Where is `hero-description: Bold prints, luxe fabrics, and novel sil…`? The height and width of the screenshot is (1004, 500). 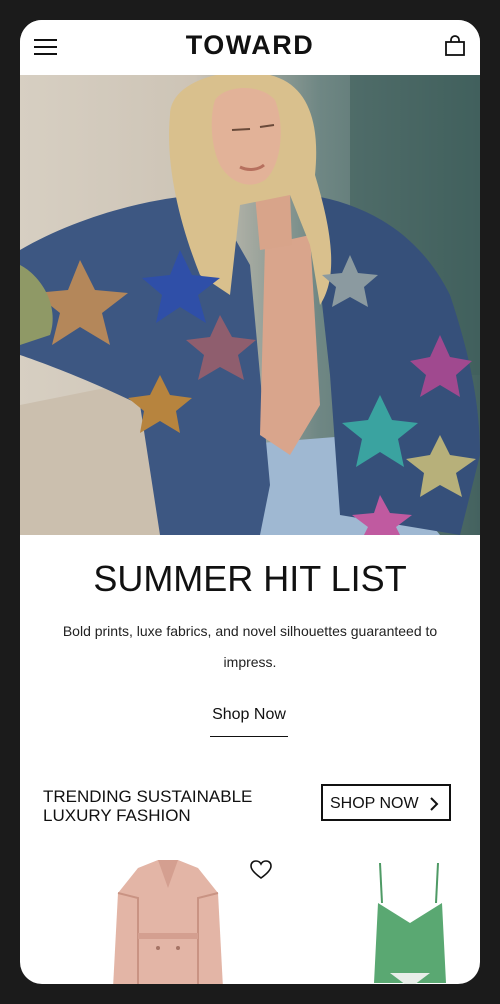
hero-description: Bold prints, luxe fabrics, and novel sil… is located at coordinates (250, 646).